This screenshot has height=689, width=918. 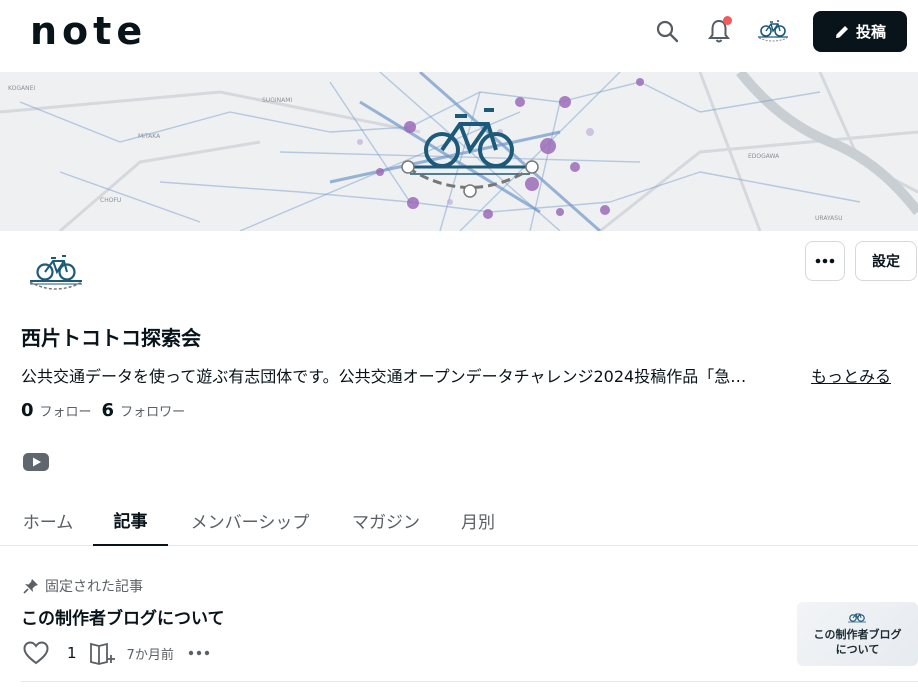 I want to click on map-label: URAYASU, so click(x=828, y=218).